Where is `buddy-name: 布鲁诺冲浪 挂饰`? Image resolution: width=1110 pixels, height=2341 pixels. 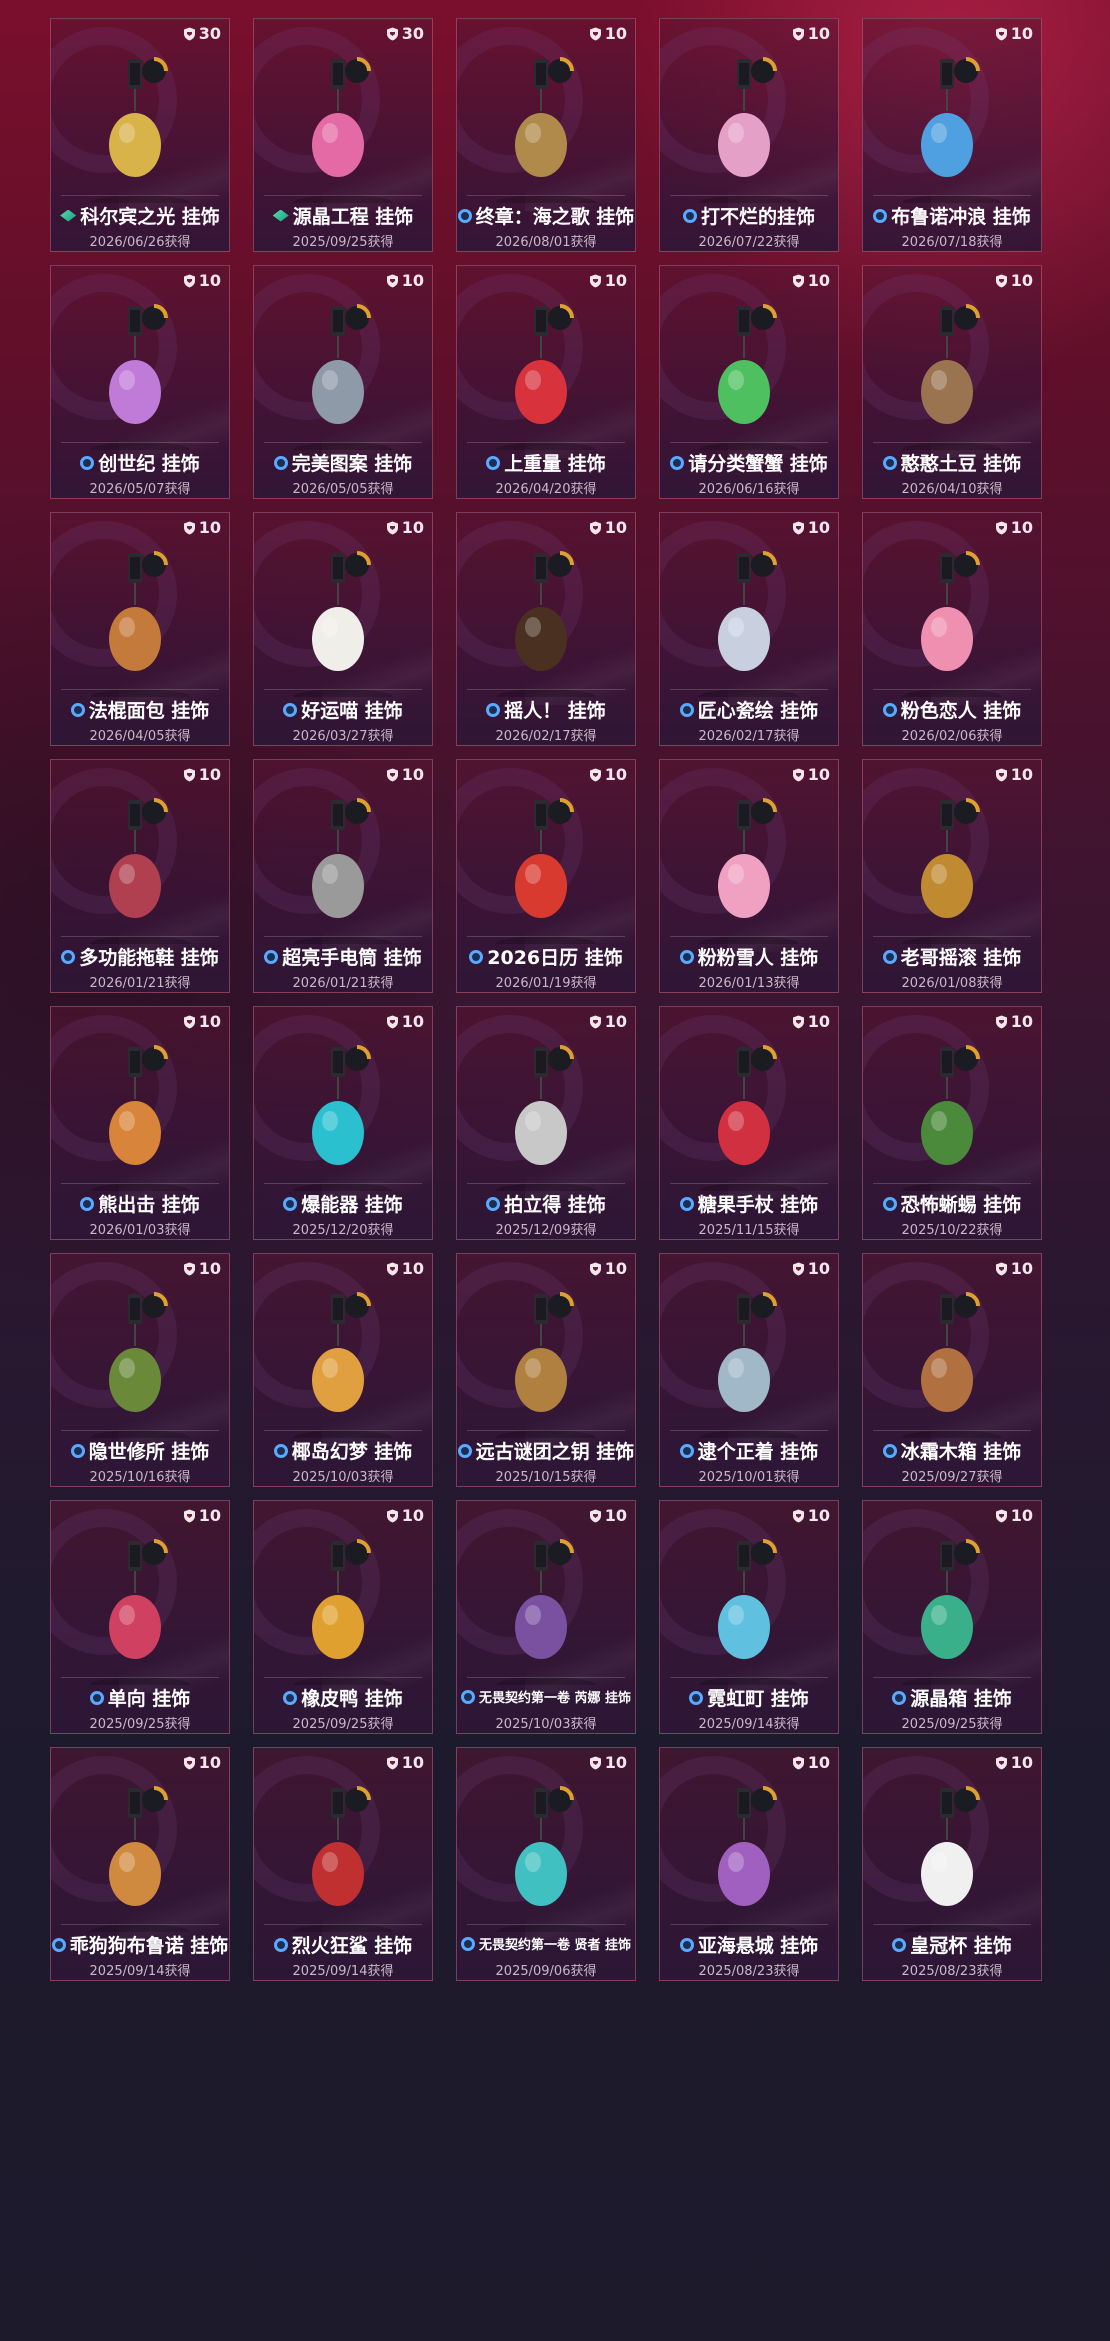 buddy-name: 布鲁诺冲浪 挂饰 is located at coordinates (961, 217).